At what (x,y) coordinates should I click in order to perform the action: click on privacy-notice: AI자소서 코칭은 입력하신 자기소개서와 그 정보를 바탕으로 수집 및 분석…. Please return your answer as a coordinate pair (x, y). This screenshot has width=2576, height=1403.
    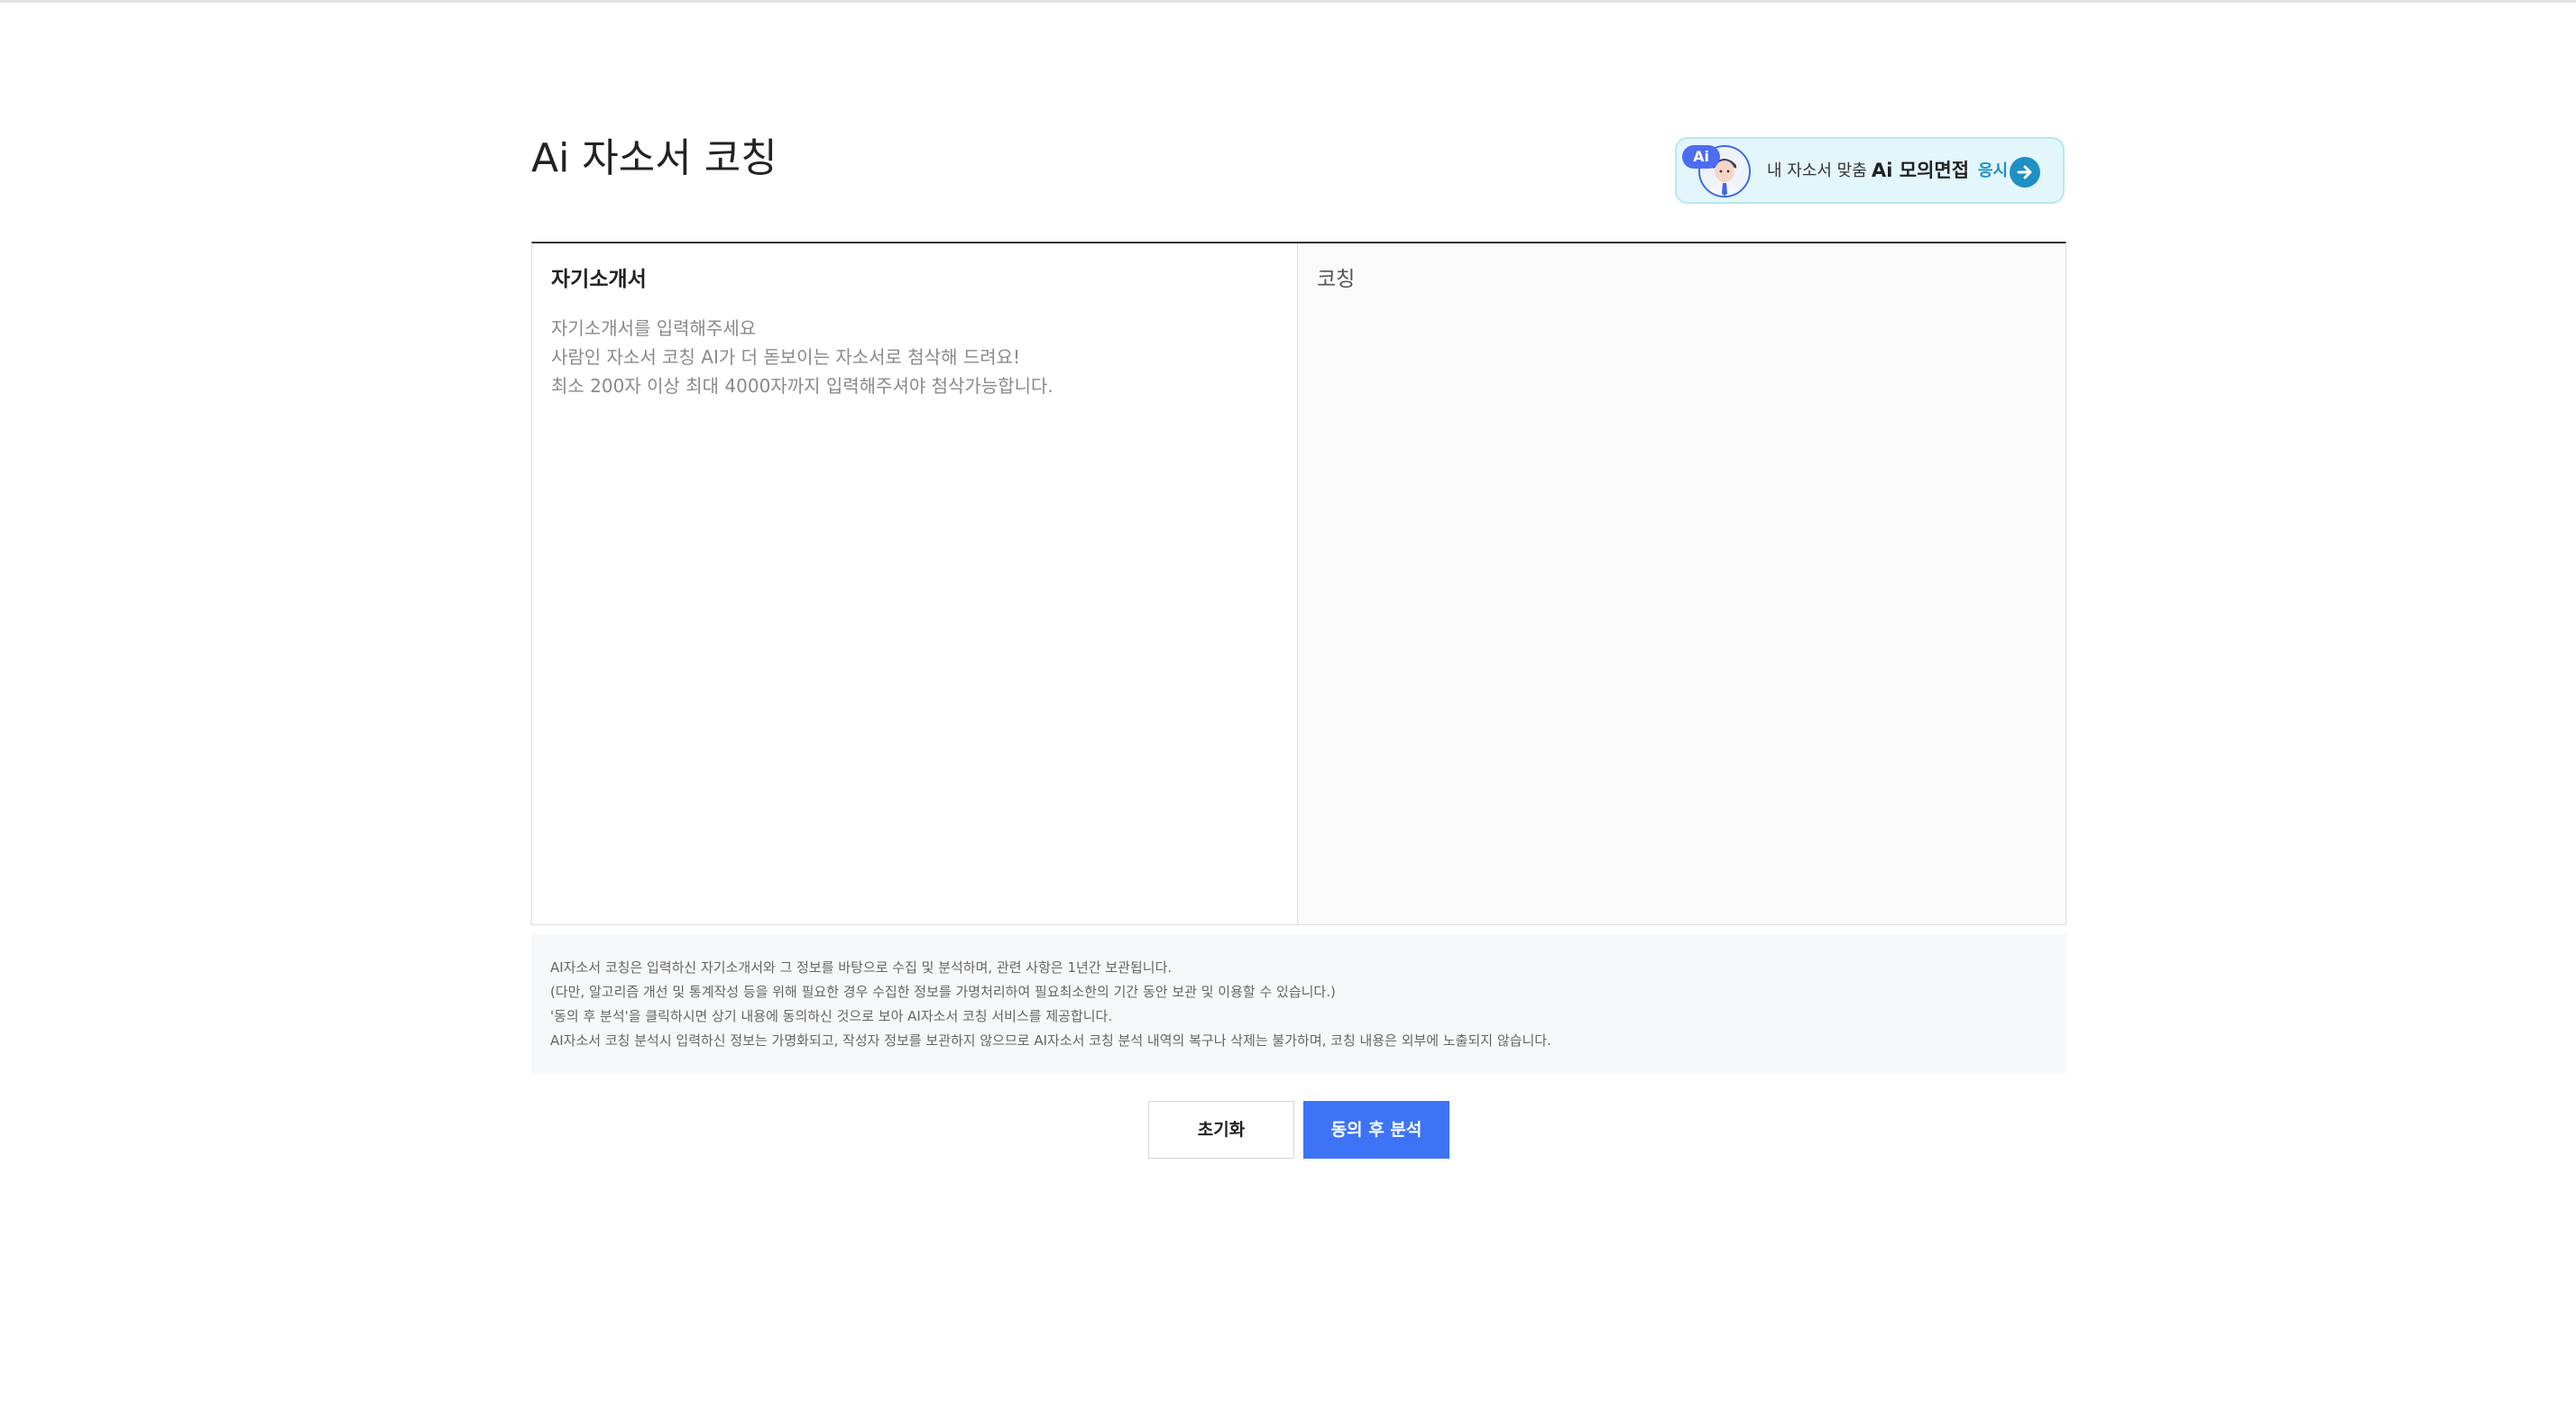
    Looking at the image, I should click on (1299, 1004).